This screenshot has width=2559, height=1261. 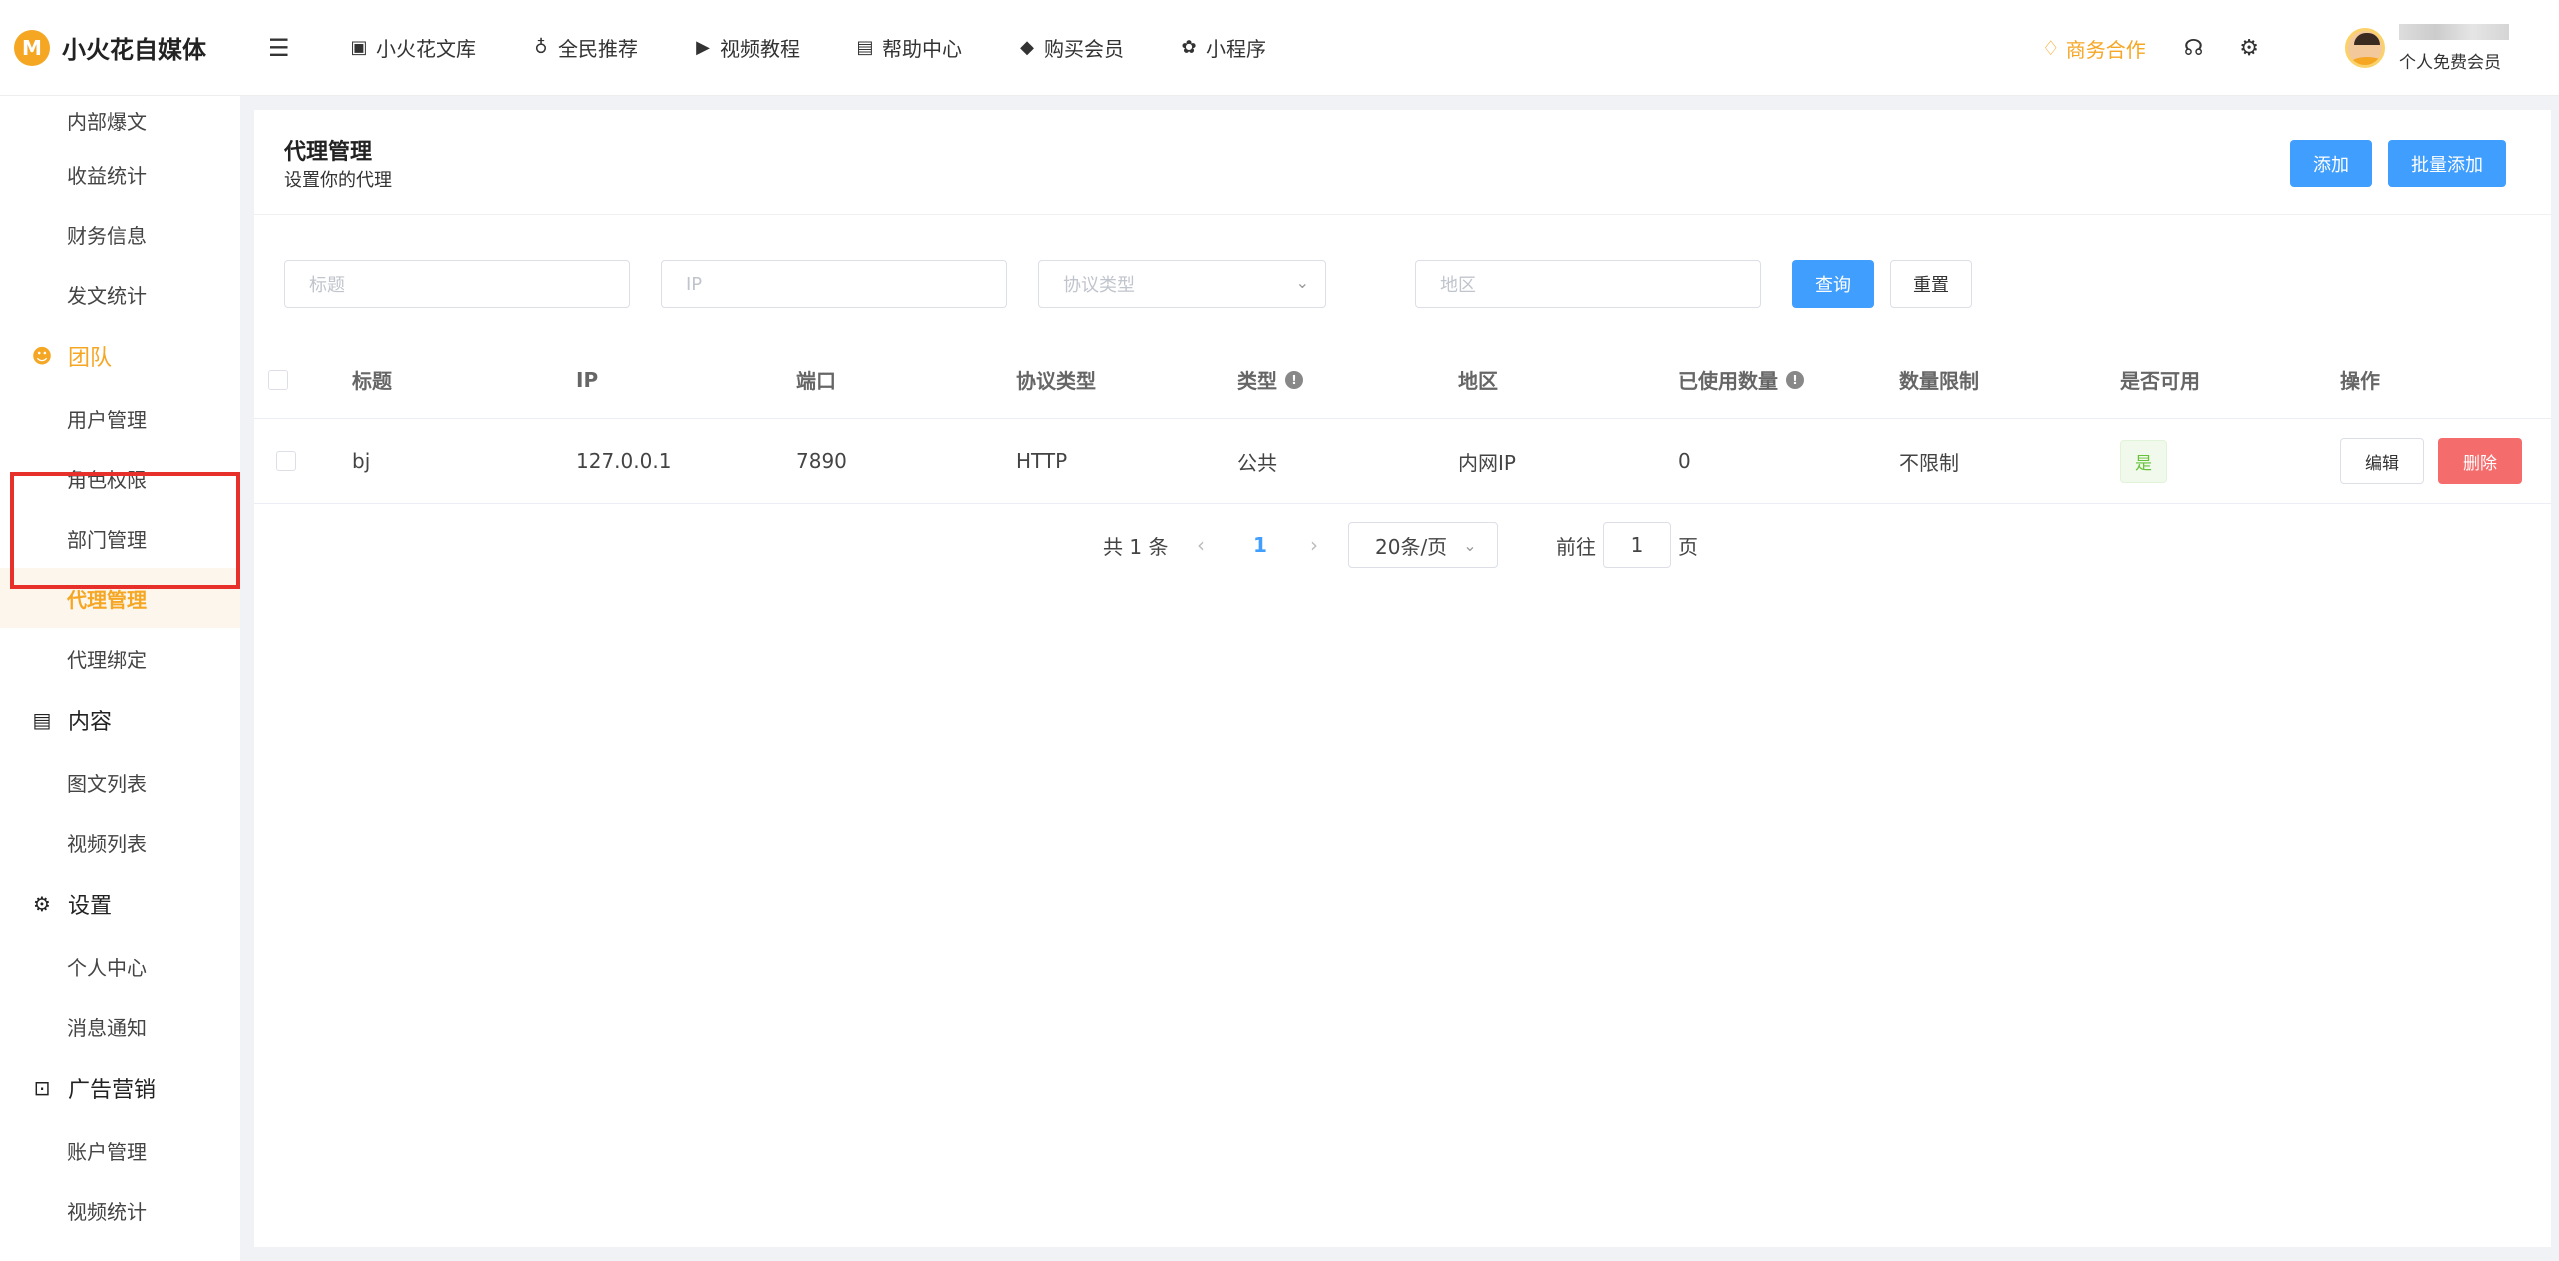 I want to click on sidebar-group-label: 广告营销, so click(x=112, y=1090).